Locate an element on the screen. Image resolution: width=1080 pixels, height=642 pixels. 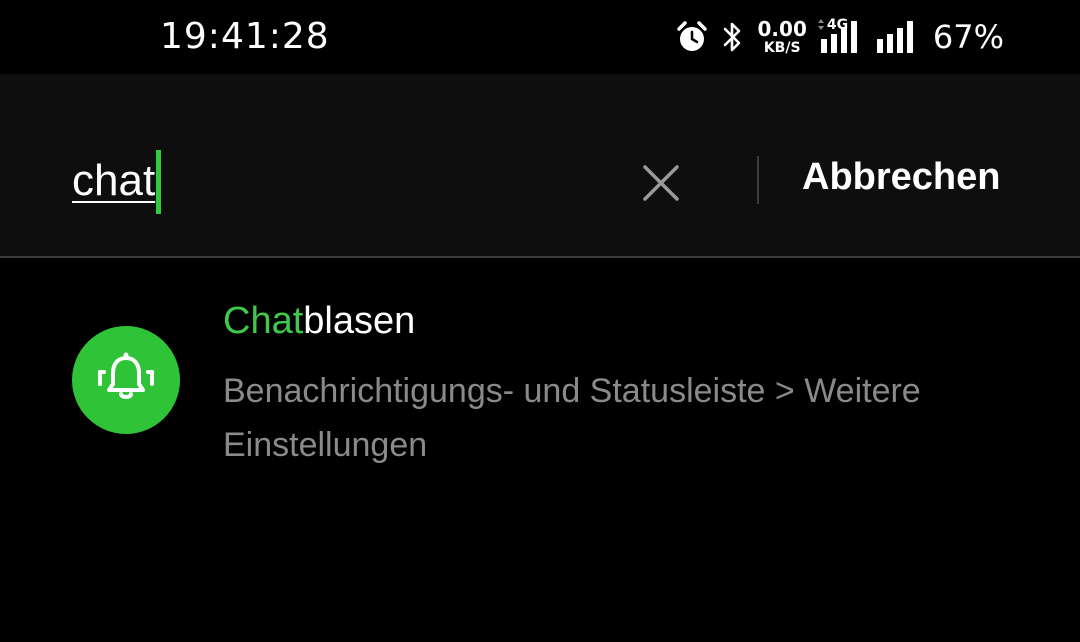
net-speed: 0.00 KB/S is located at coordinates (782, 37).